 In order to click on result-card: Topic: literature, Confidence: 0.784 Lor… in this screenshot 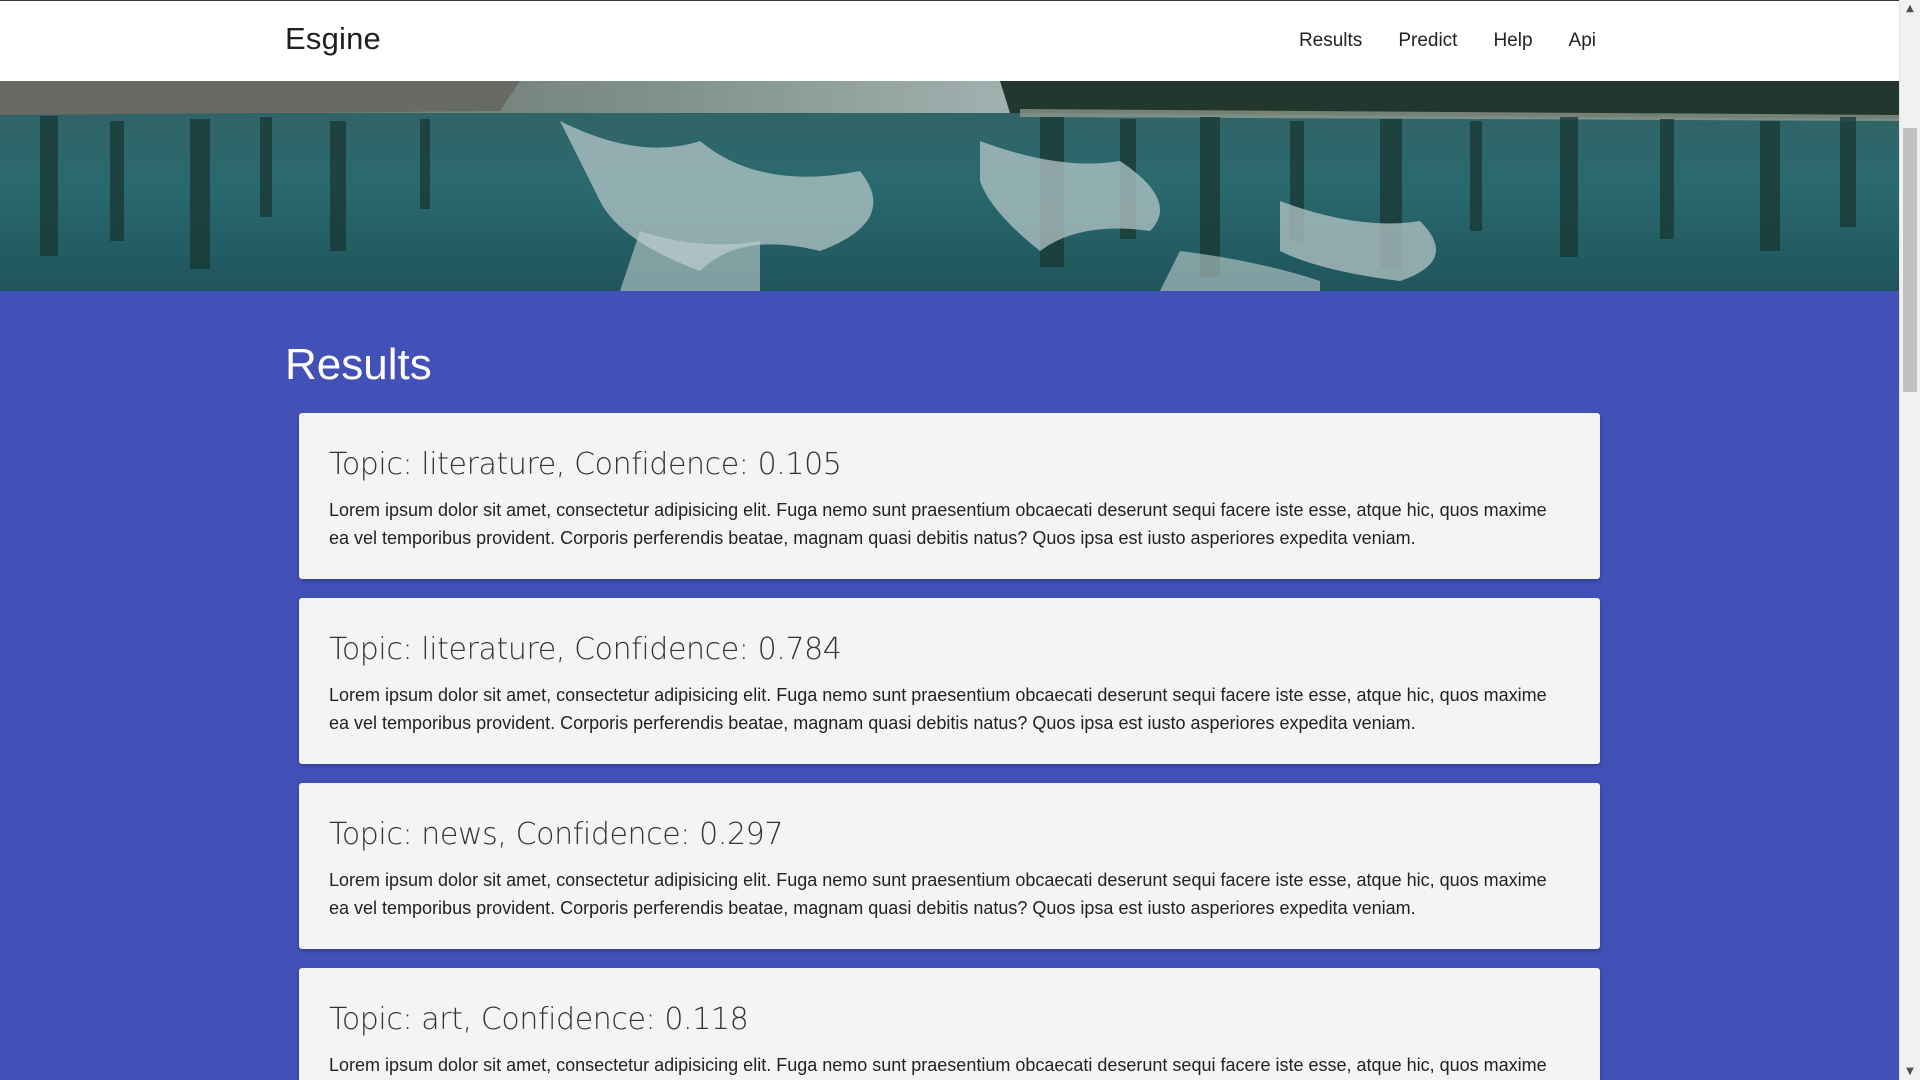, I will do `click(949, 681)`.